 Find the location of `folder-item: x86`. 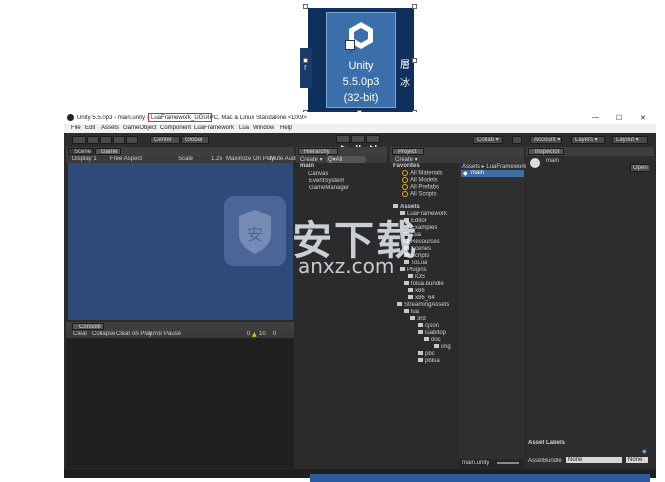

folder-item: x86 is located at coordinates (416, 291).